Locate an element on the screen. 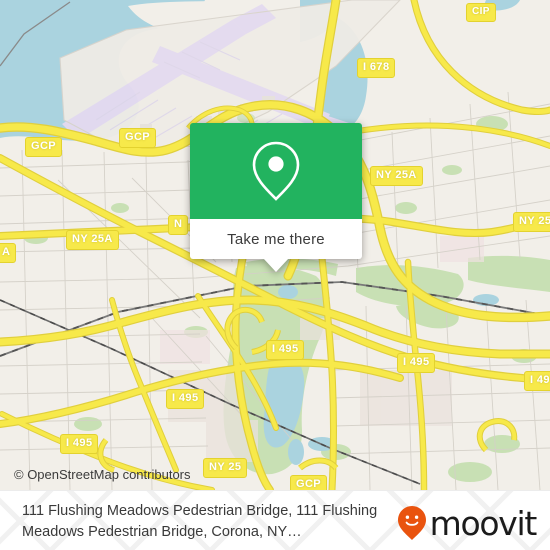 This screenshot has width=550, height=550. road-shield-ny25a-west: A is located at coordinates (8, 253).